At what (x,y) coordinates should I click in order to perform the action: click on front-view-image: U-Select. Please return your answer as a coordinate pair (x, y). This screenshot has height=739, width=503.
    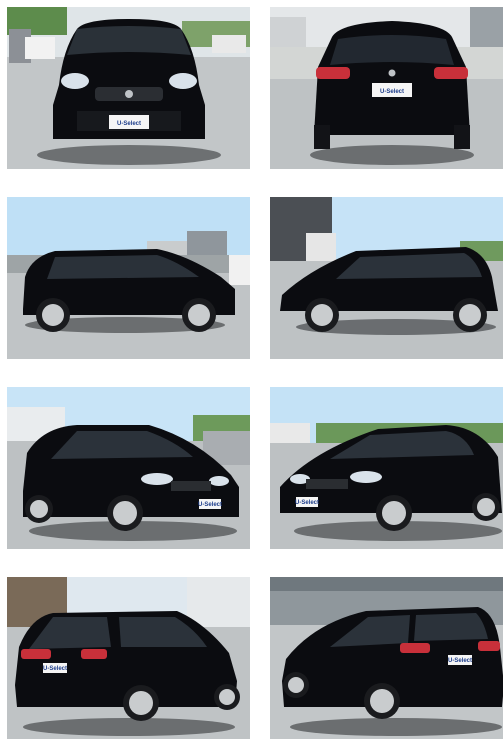
    Looking at the image, I should click on (128, 88).